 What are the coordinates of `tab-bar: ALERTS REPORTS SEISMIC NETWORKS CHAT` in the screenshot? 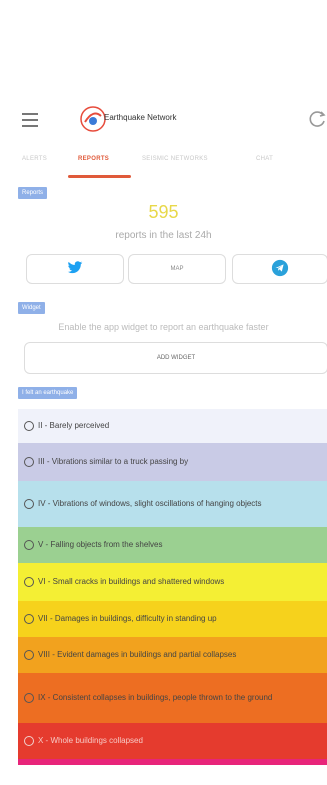 It's located at (163, 164).